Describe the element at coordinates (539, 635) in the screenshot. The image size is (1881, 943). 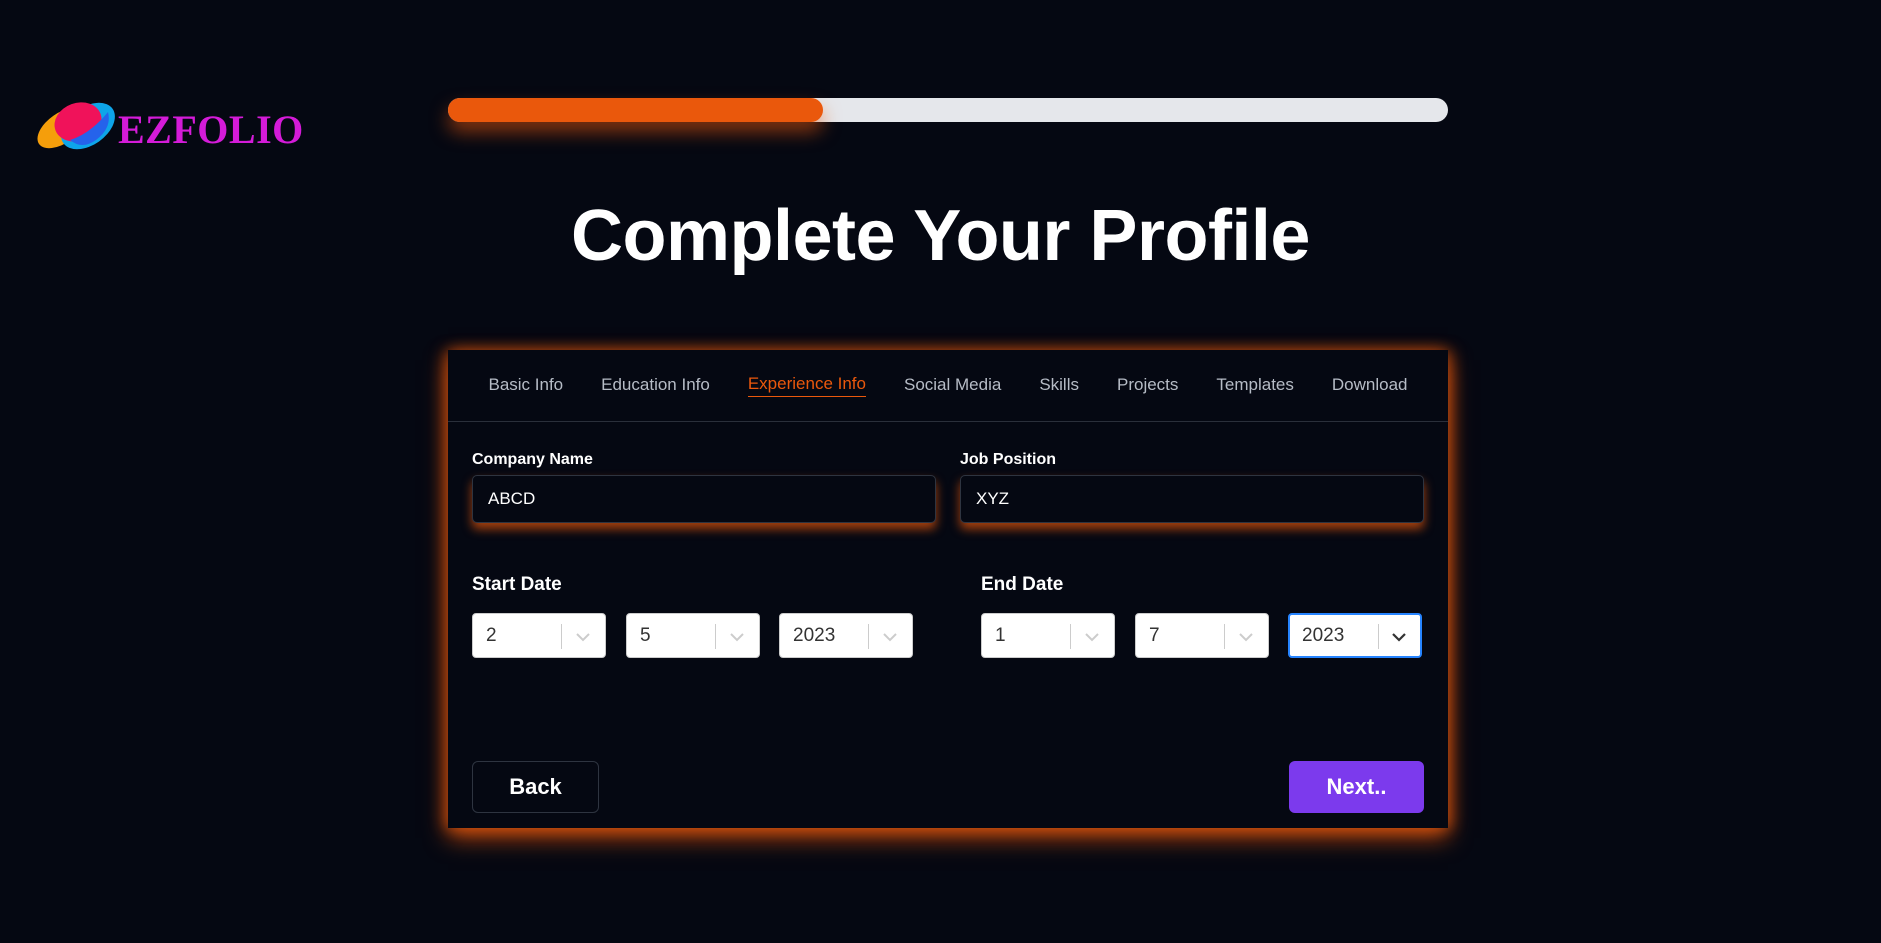
I see `start-day-select: 2` at that location.